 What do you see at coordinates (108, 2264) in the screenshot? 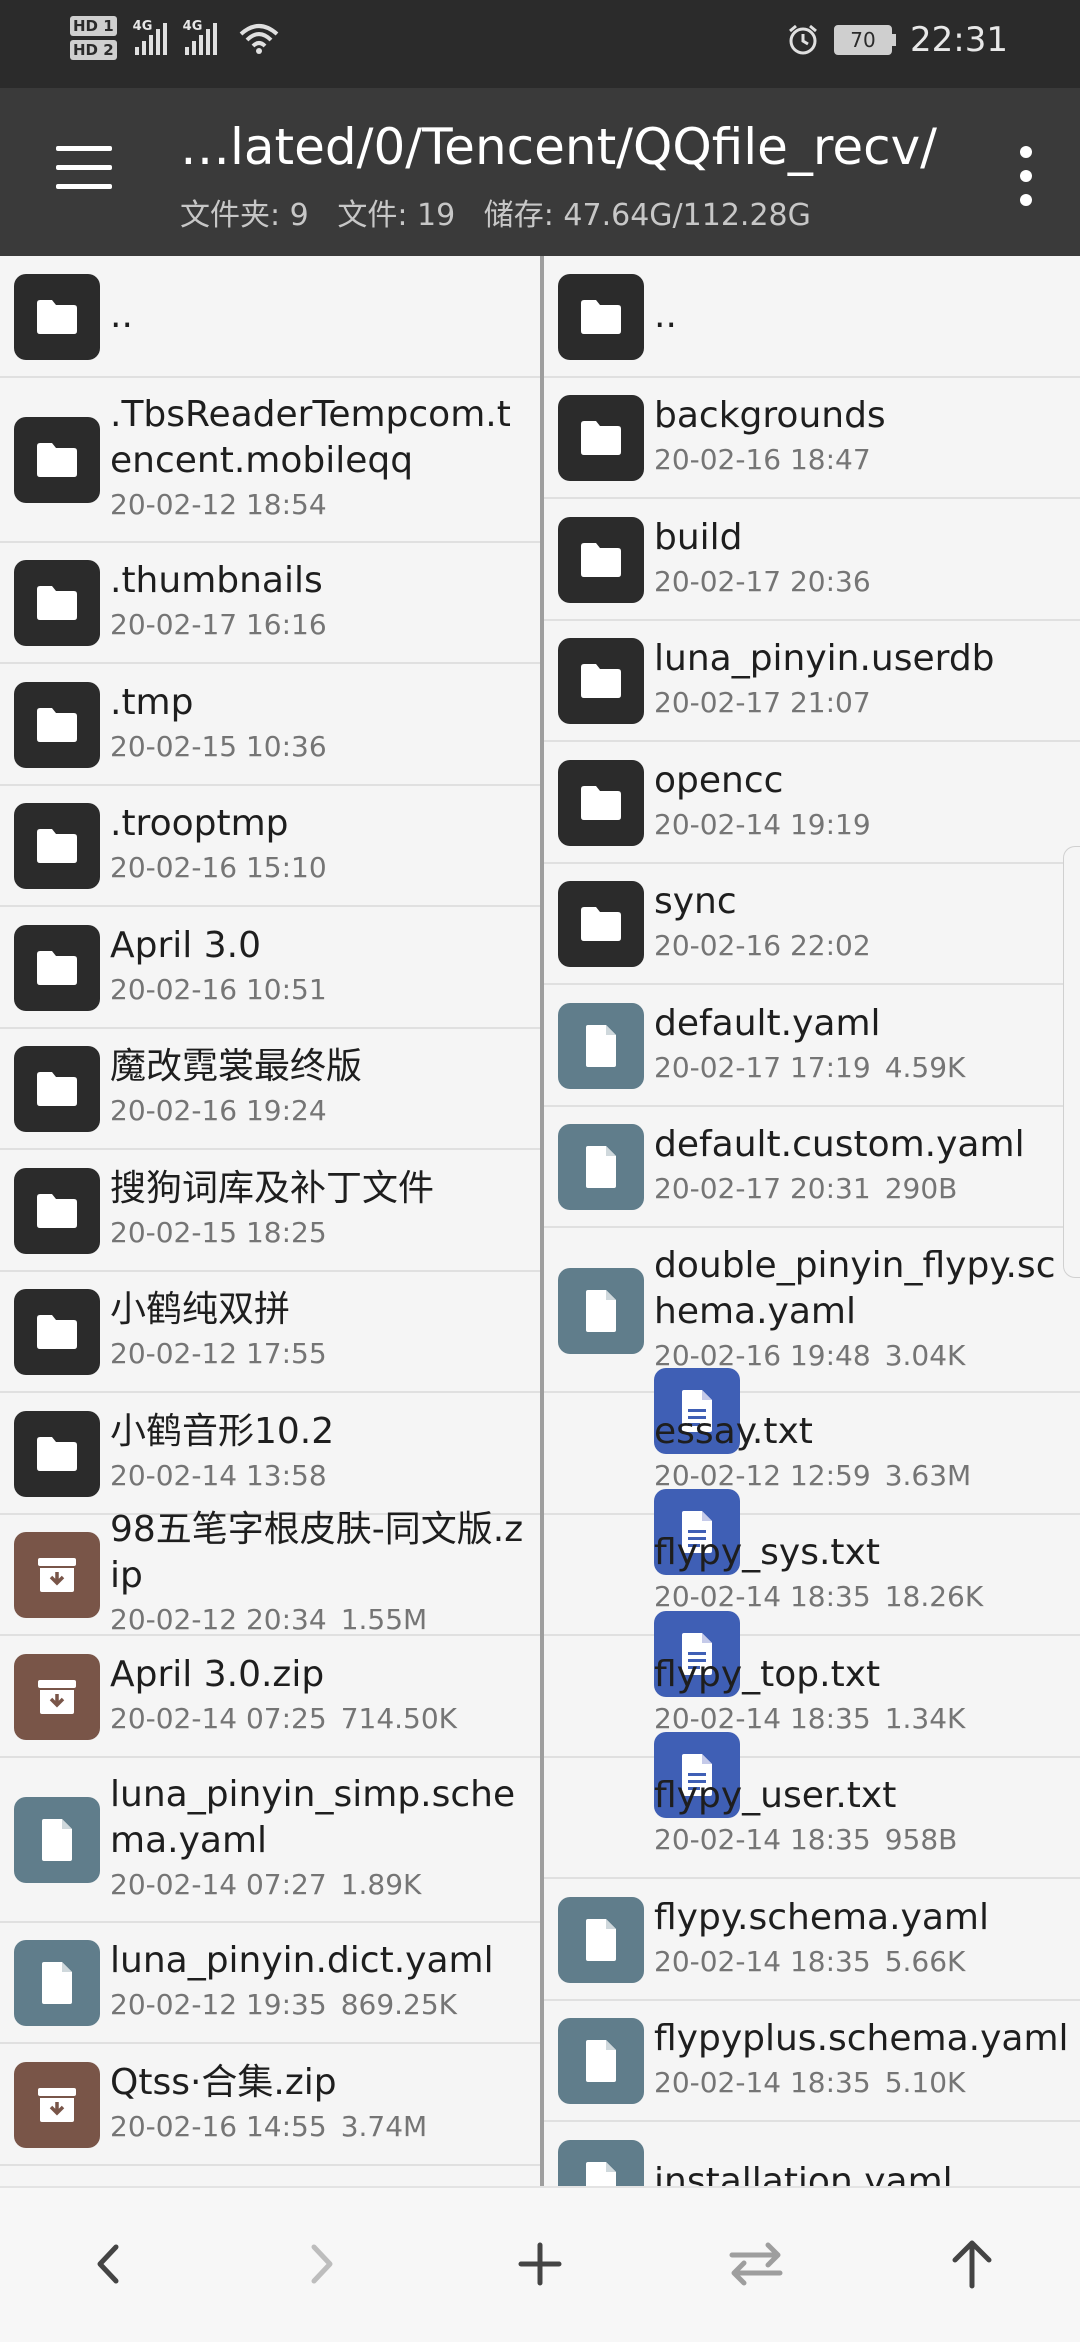
I see `back-button` at bounding box center [108, 2264].